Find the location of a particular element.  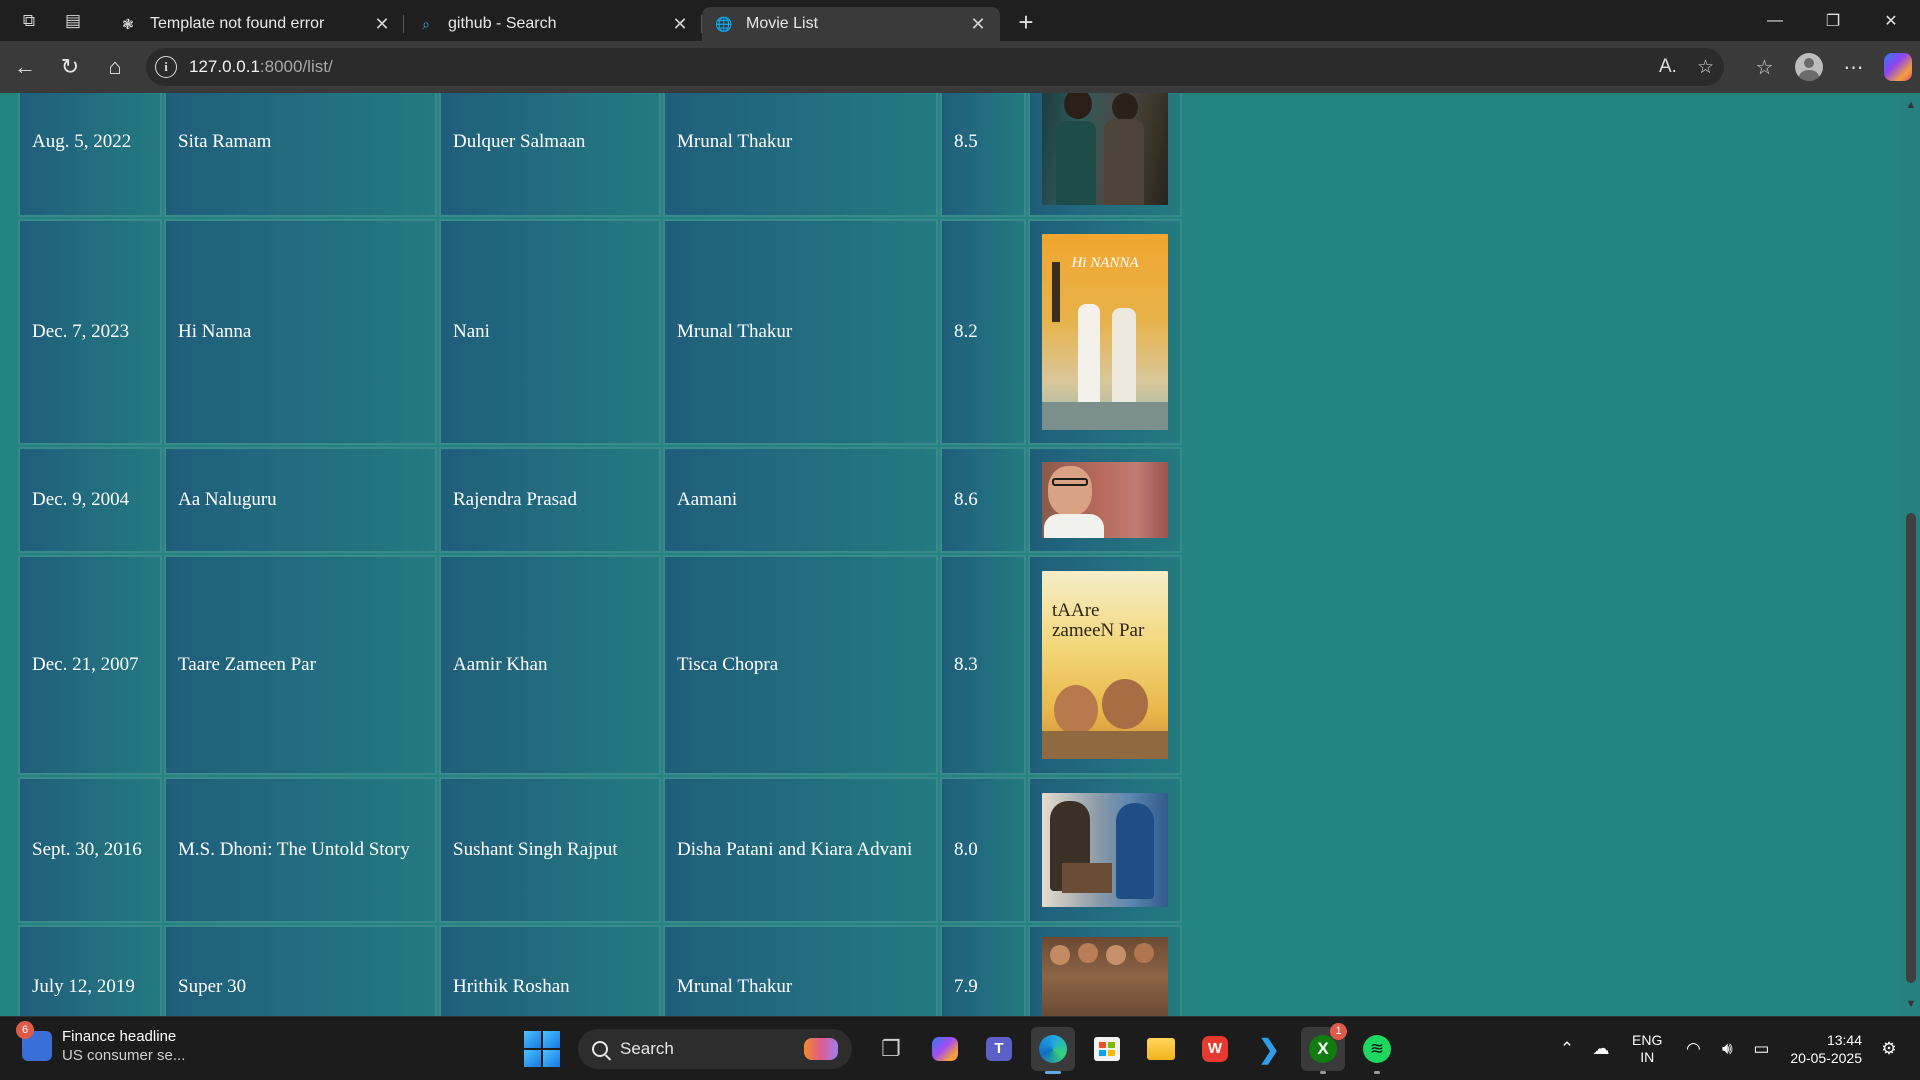

actor-cell: Aamir Khan is located at coordinates (550, 665).